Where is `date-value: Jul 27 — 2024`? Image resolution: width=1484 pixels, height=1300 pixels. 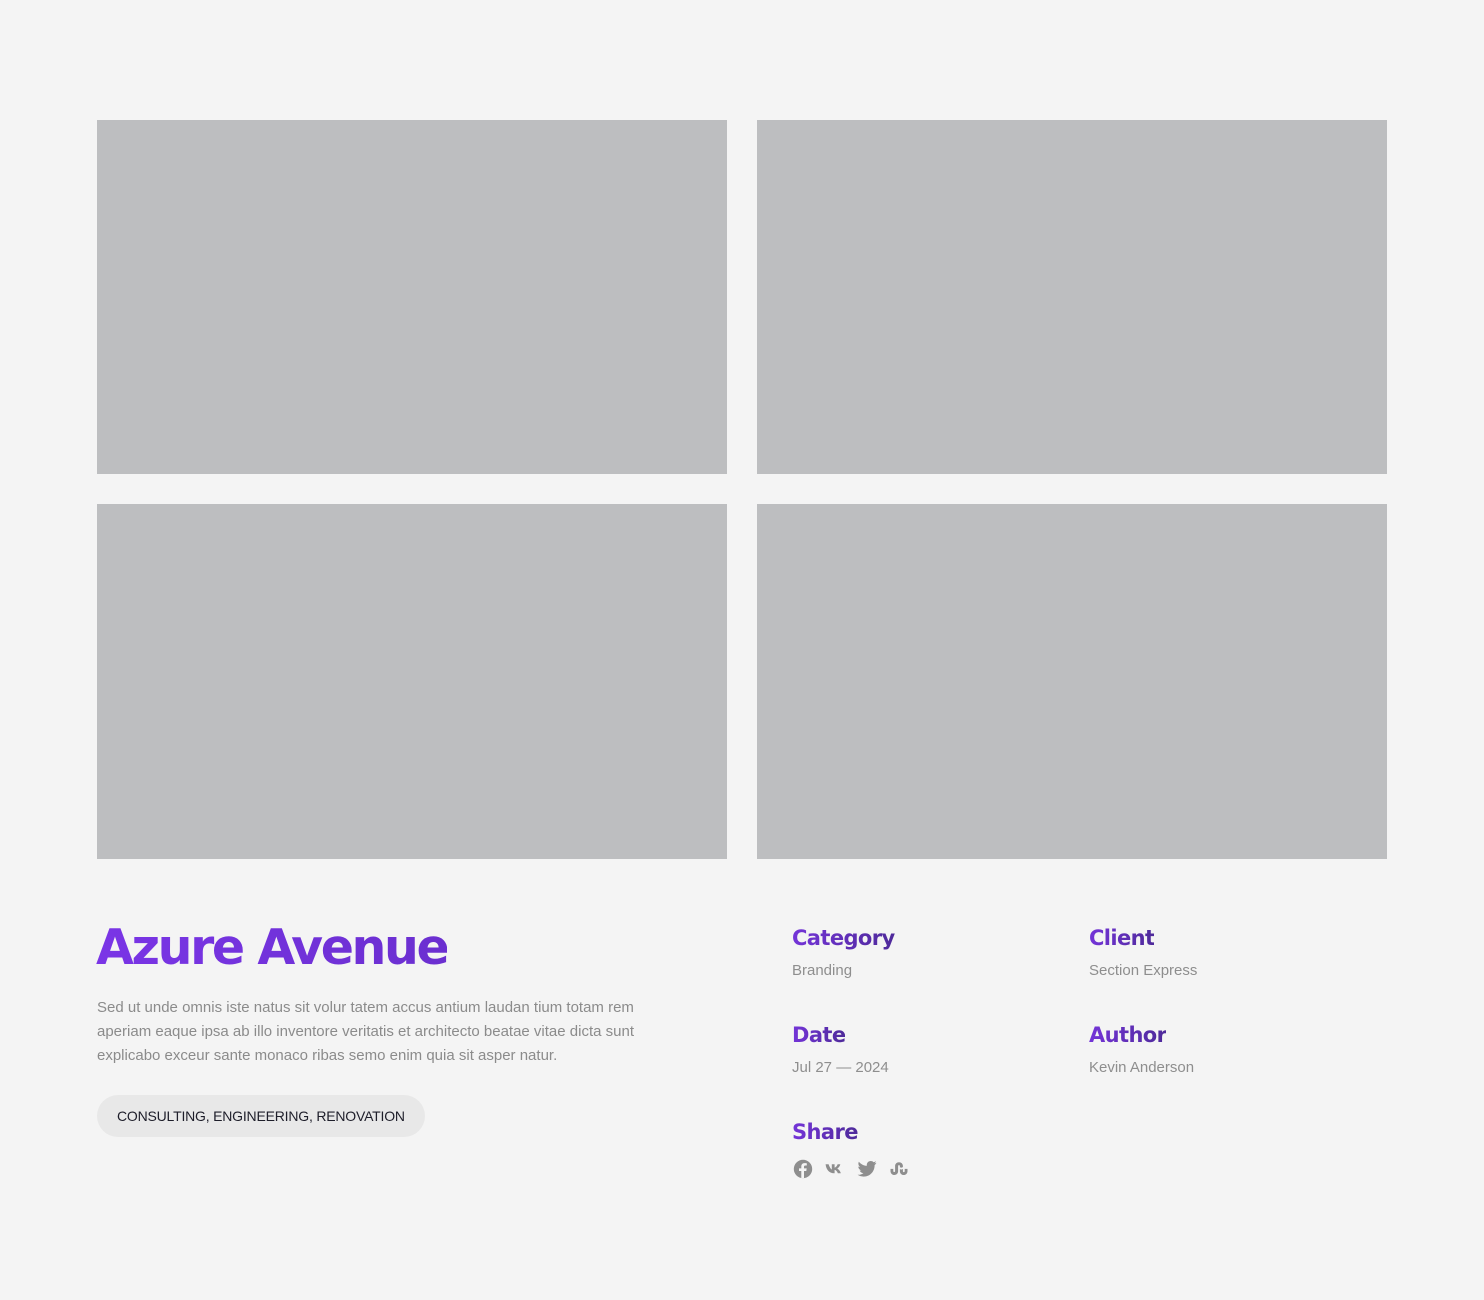
date-value: Jul 27 — 2024 is located at coordinates (840, 1067).